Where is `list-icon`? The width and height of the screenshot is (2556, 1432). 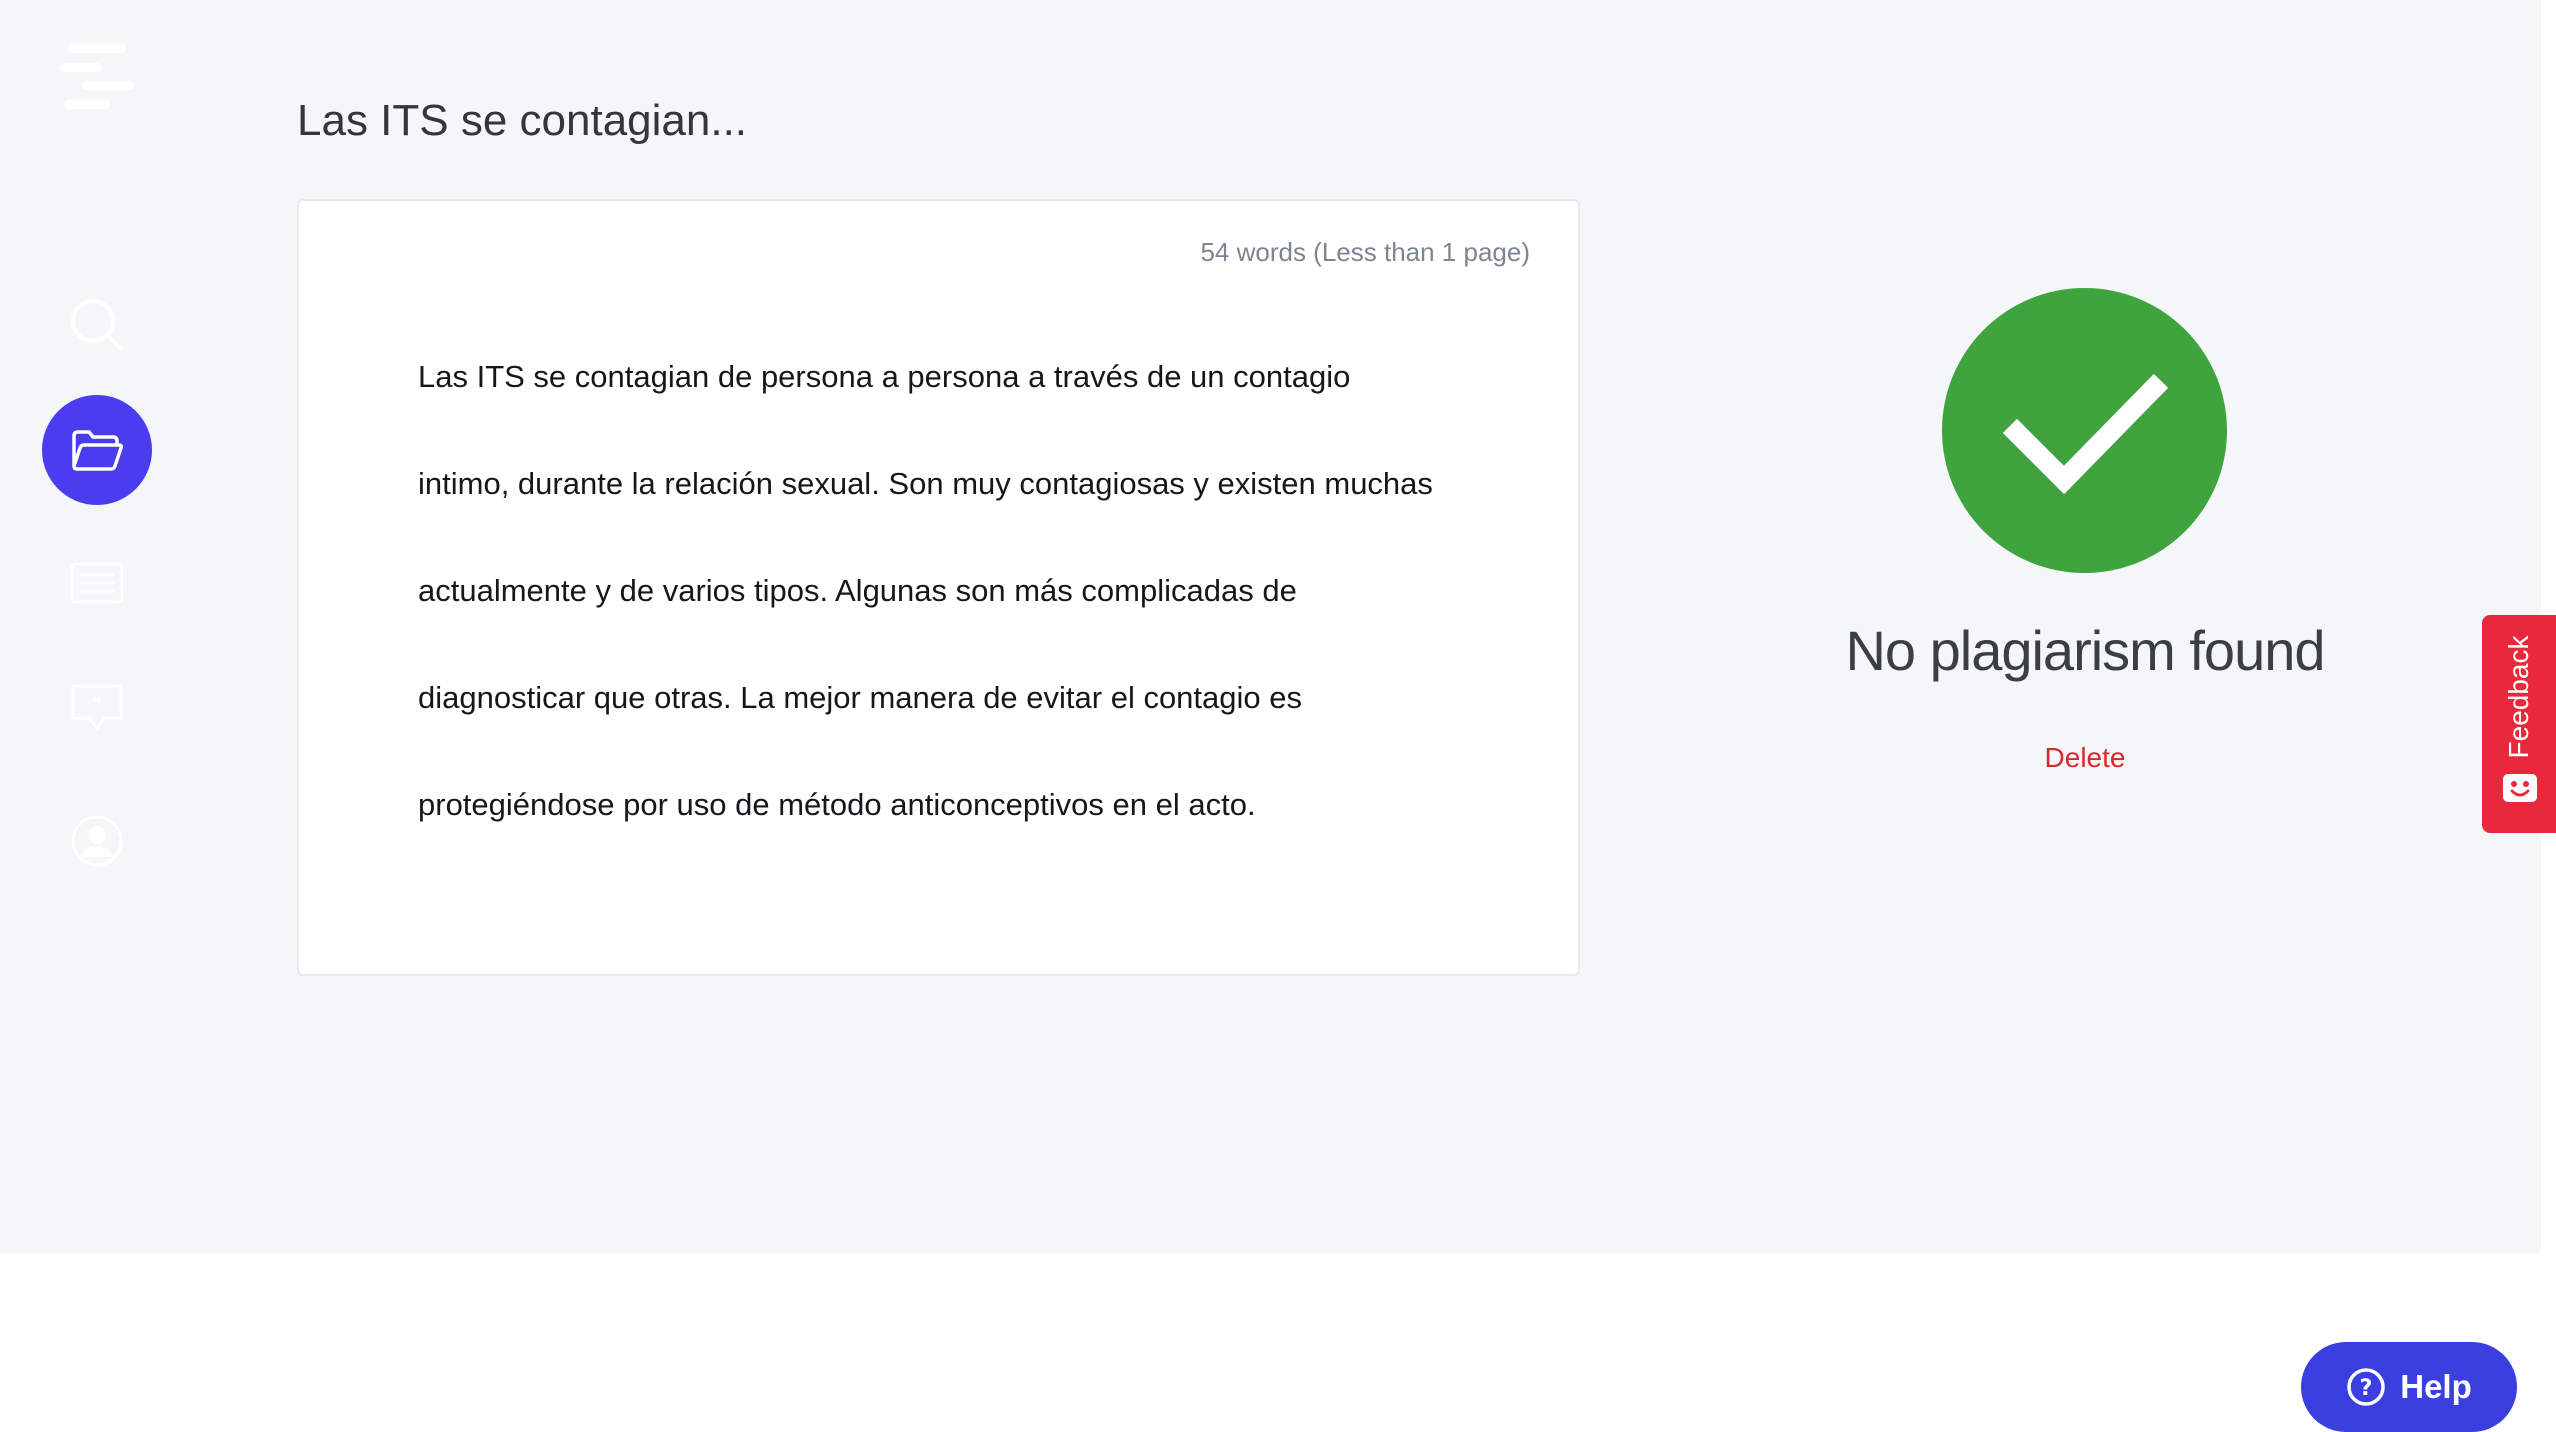
list-icon is located at coordinates (97, 583).